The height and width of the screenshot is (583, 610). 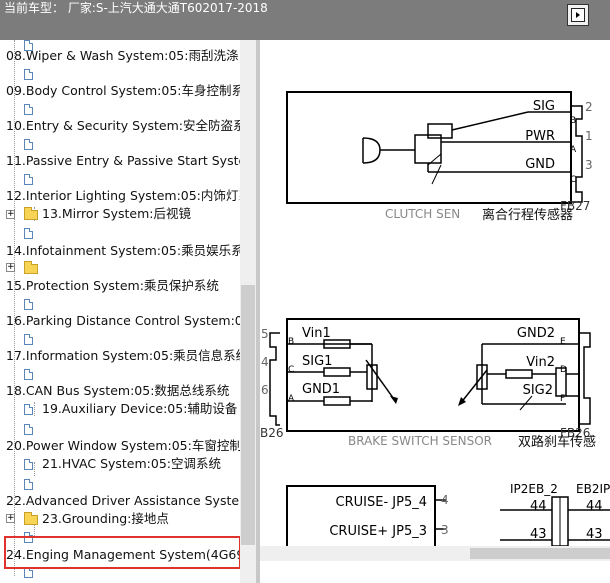 What do you see at coordinates (272, 433) in the screenshot?
I see `brake-left-connector-id: B26` at bounding box center [272, 433].